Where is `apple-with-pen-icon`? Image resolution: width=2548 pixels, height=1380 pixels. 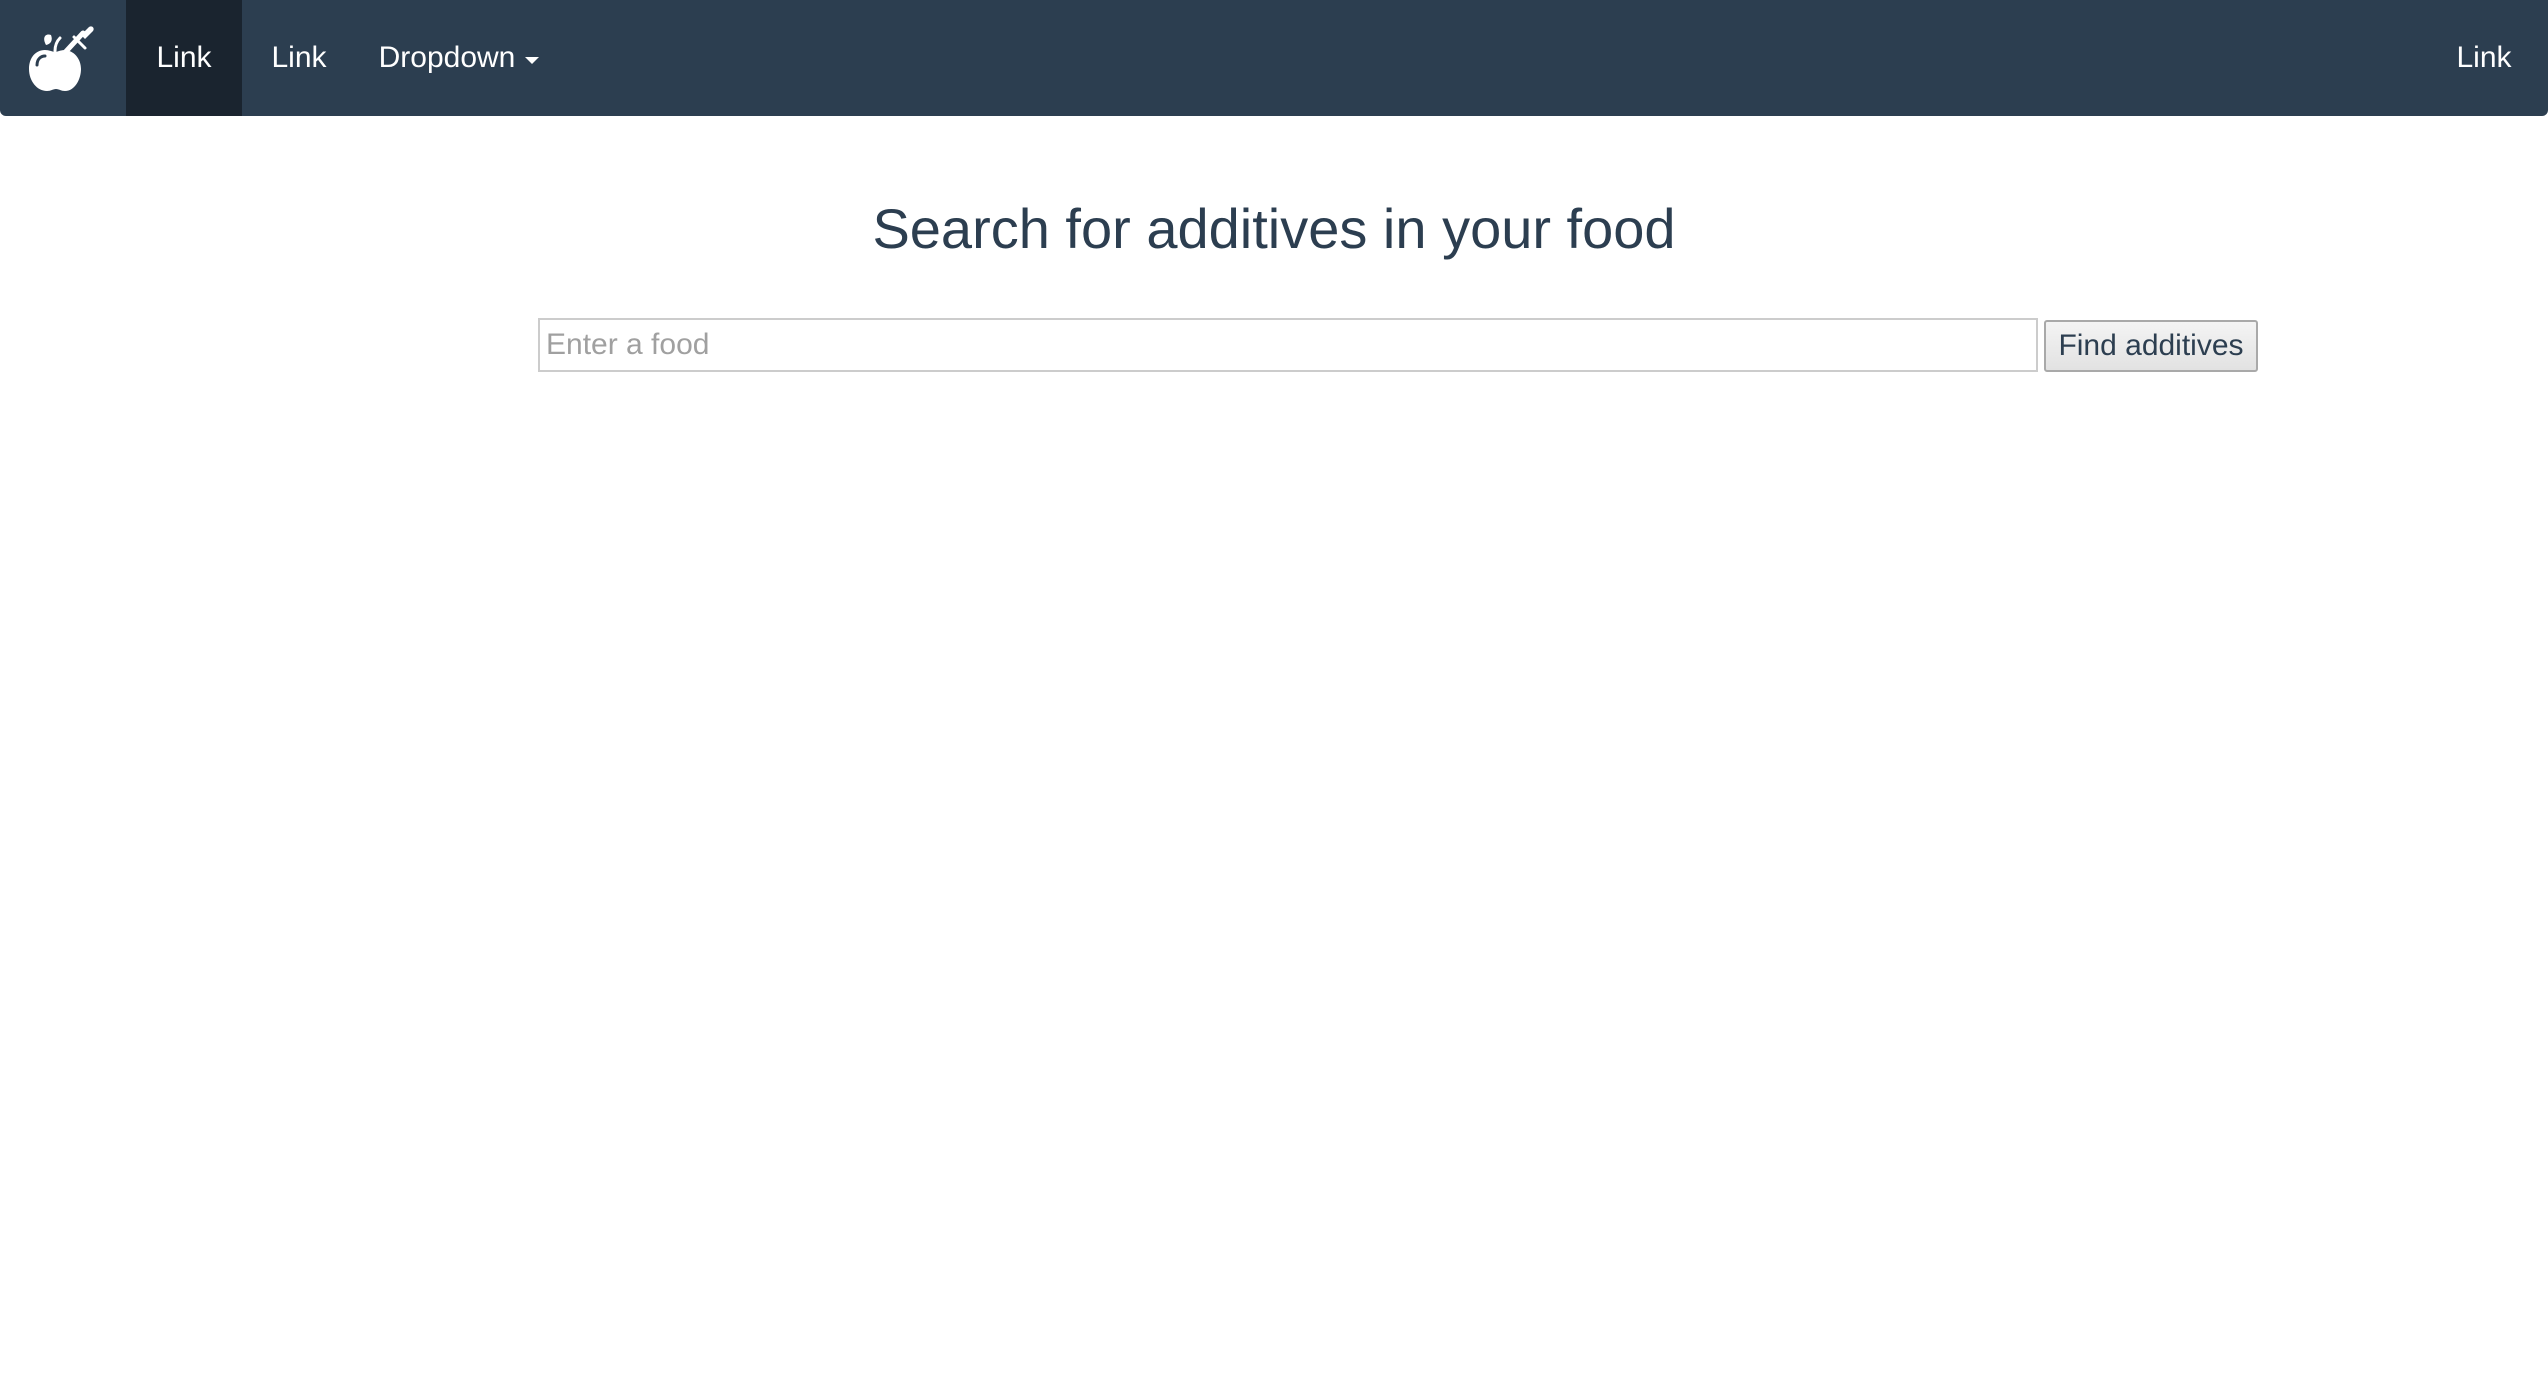 apple-with-pen-icon is located at coordinates (61, 58).